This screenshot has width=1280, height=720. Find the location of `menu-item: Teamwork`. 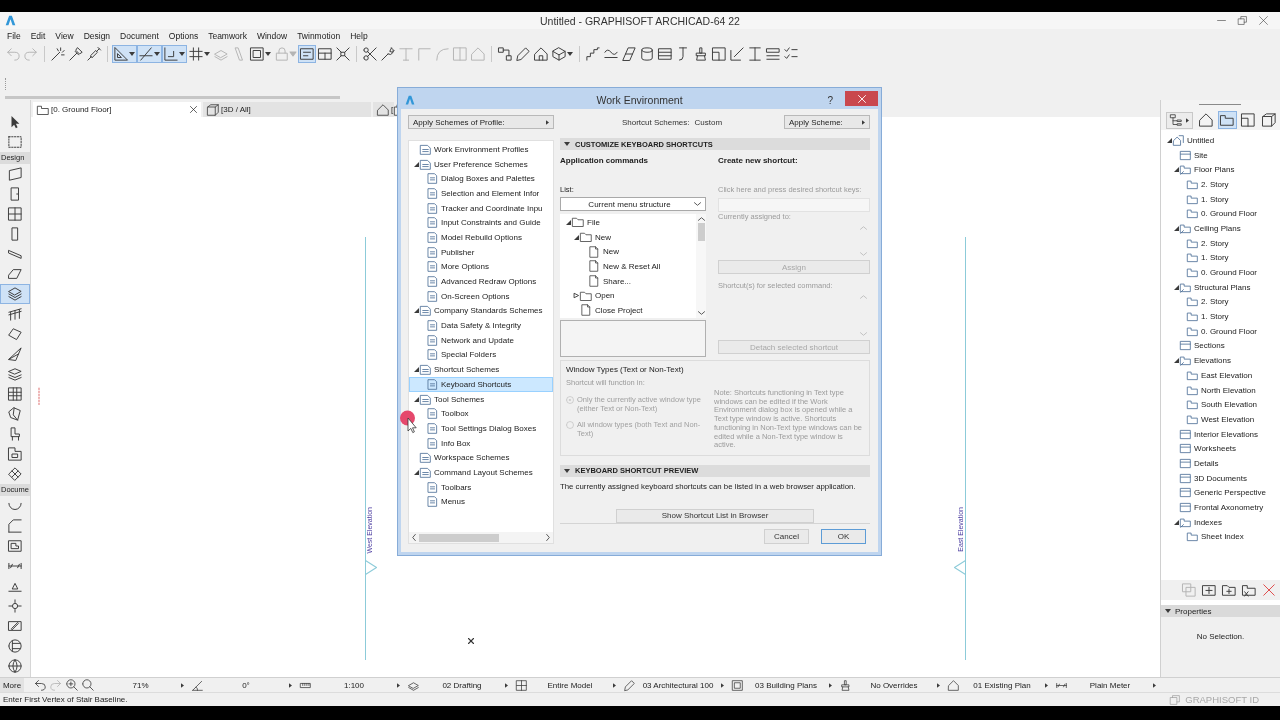

menu-item: Teamwork is located at coordinates (227, 36).